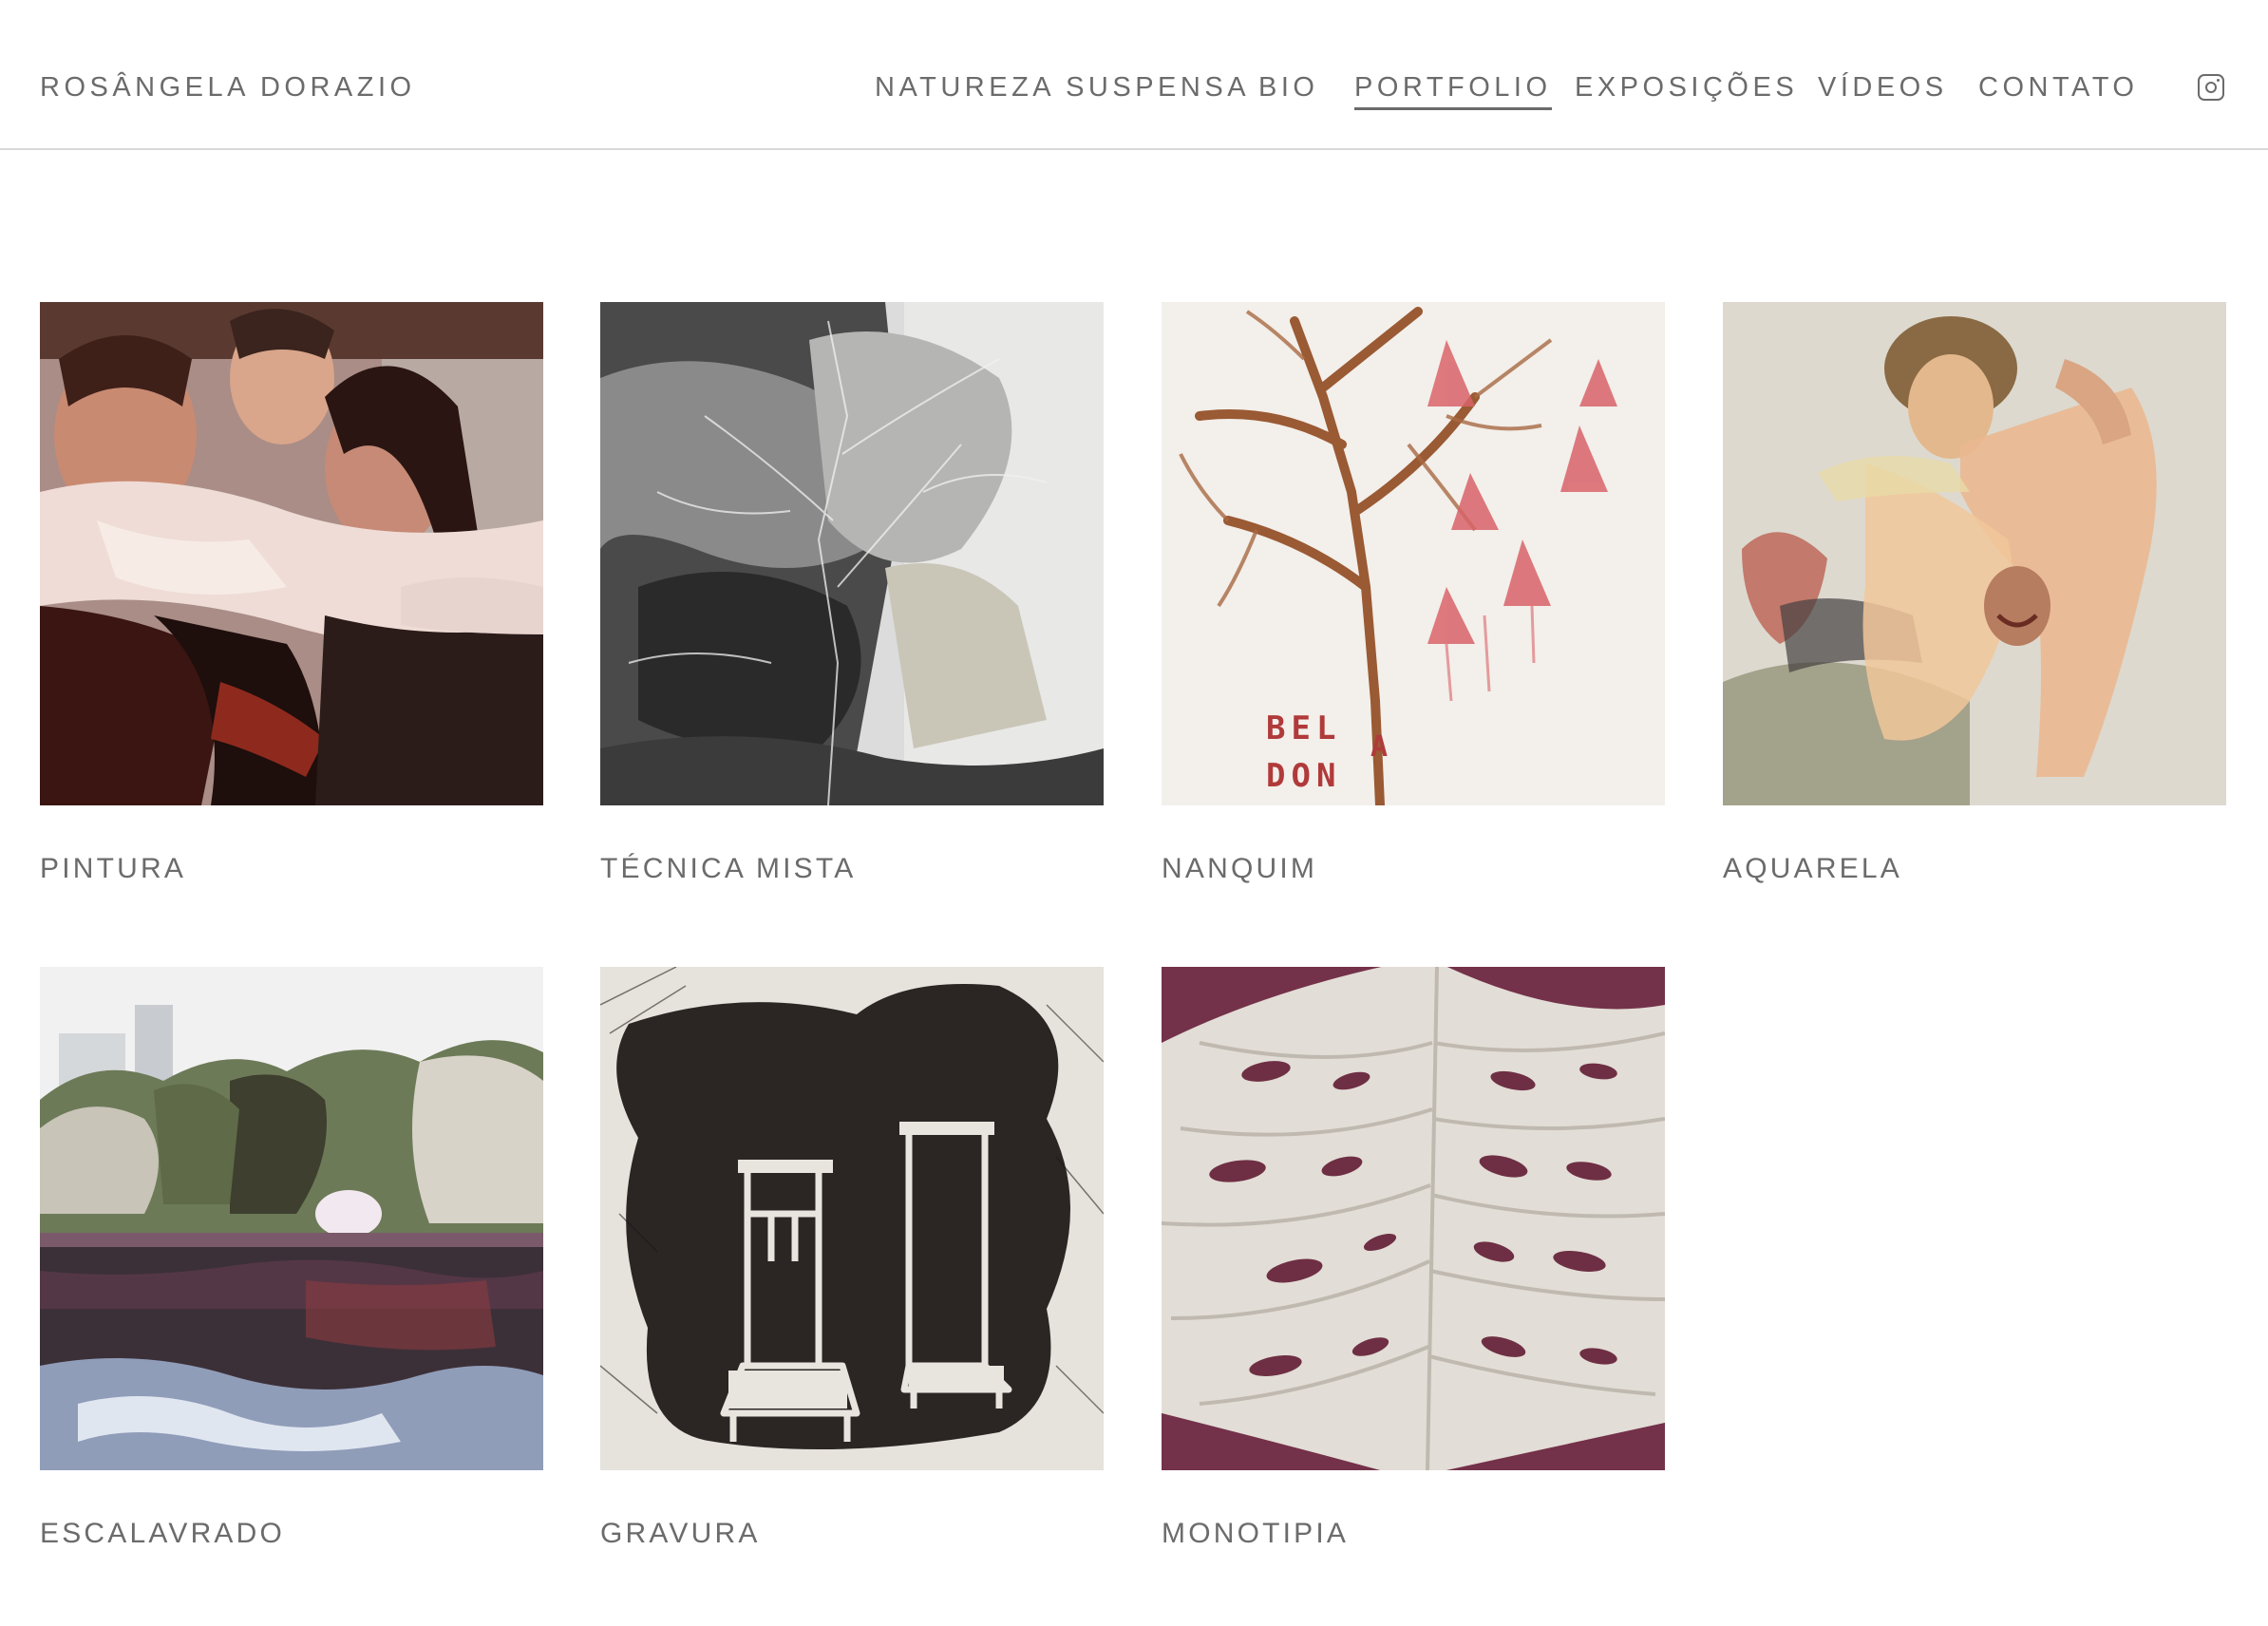 The image size is (2268, 1626). What do you see at coordinates (1453, 91) in the screenshot?
I see `nav-item-portfolio: PORTFOLIO` at bounding box center [1453, 91].